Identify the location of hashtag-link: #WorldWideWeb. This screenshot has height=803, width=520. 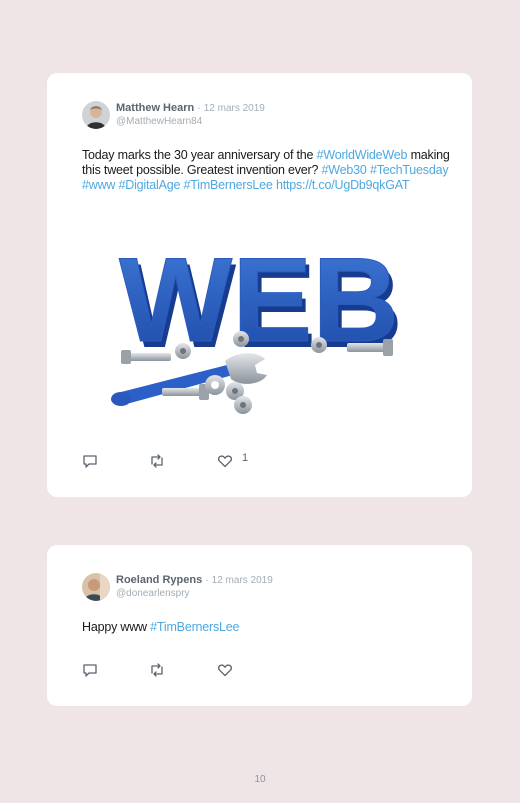
(362, 155).